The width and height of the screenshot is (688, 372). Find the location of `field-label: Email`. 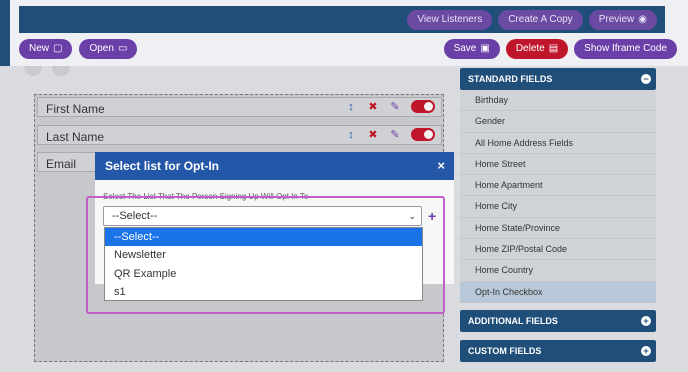

field-label: Email is located at coordinates (61, 164).